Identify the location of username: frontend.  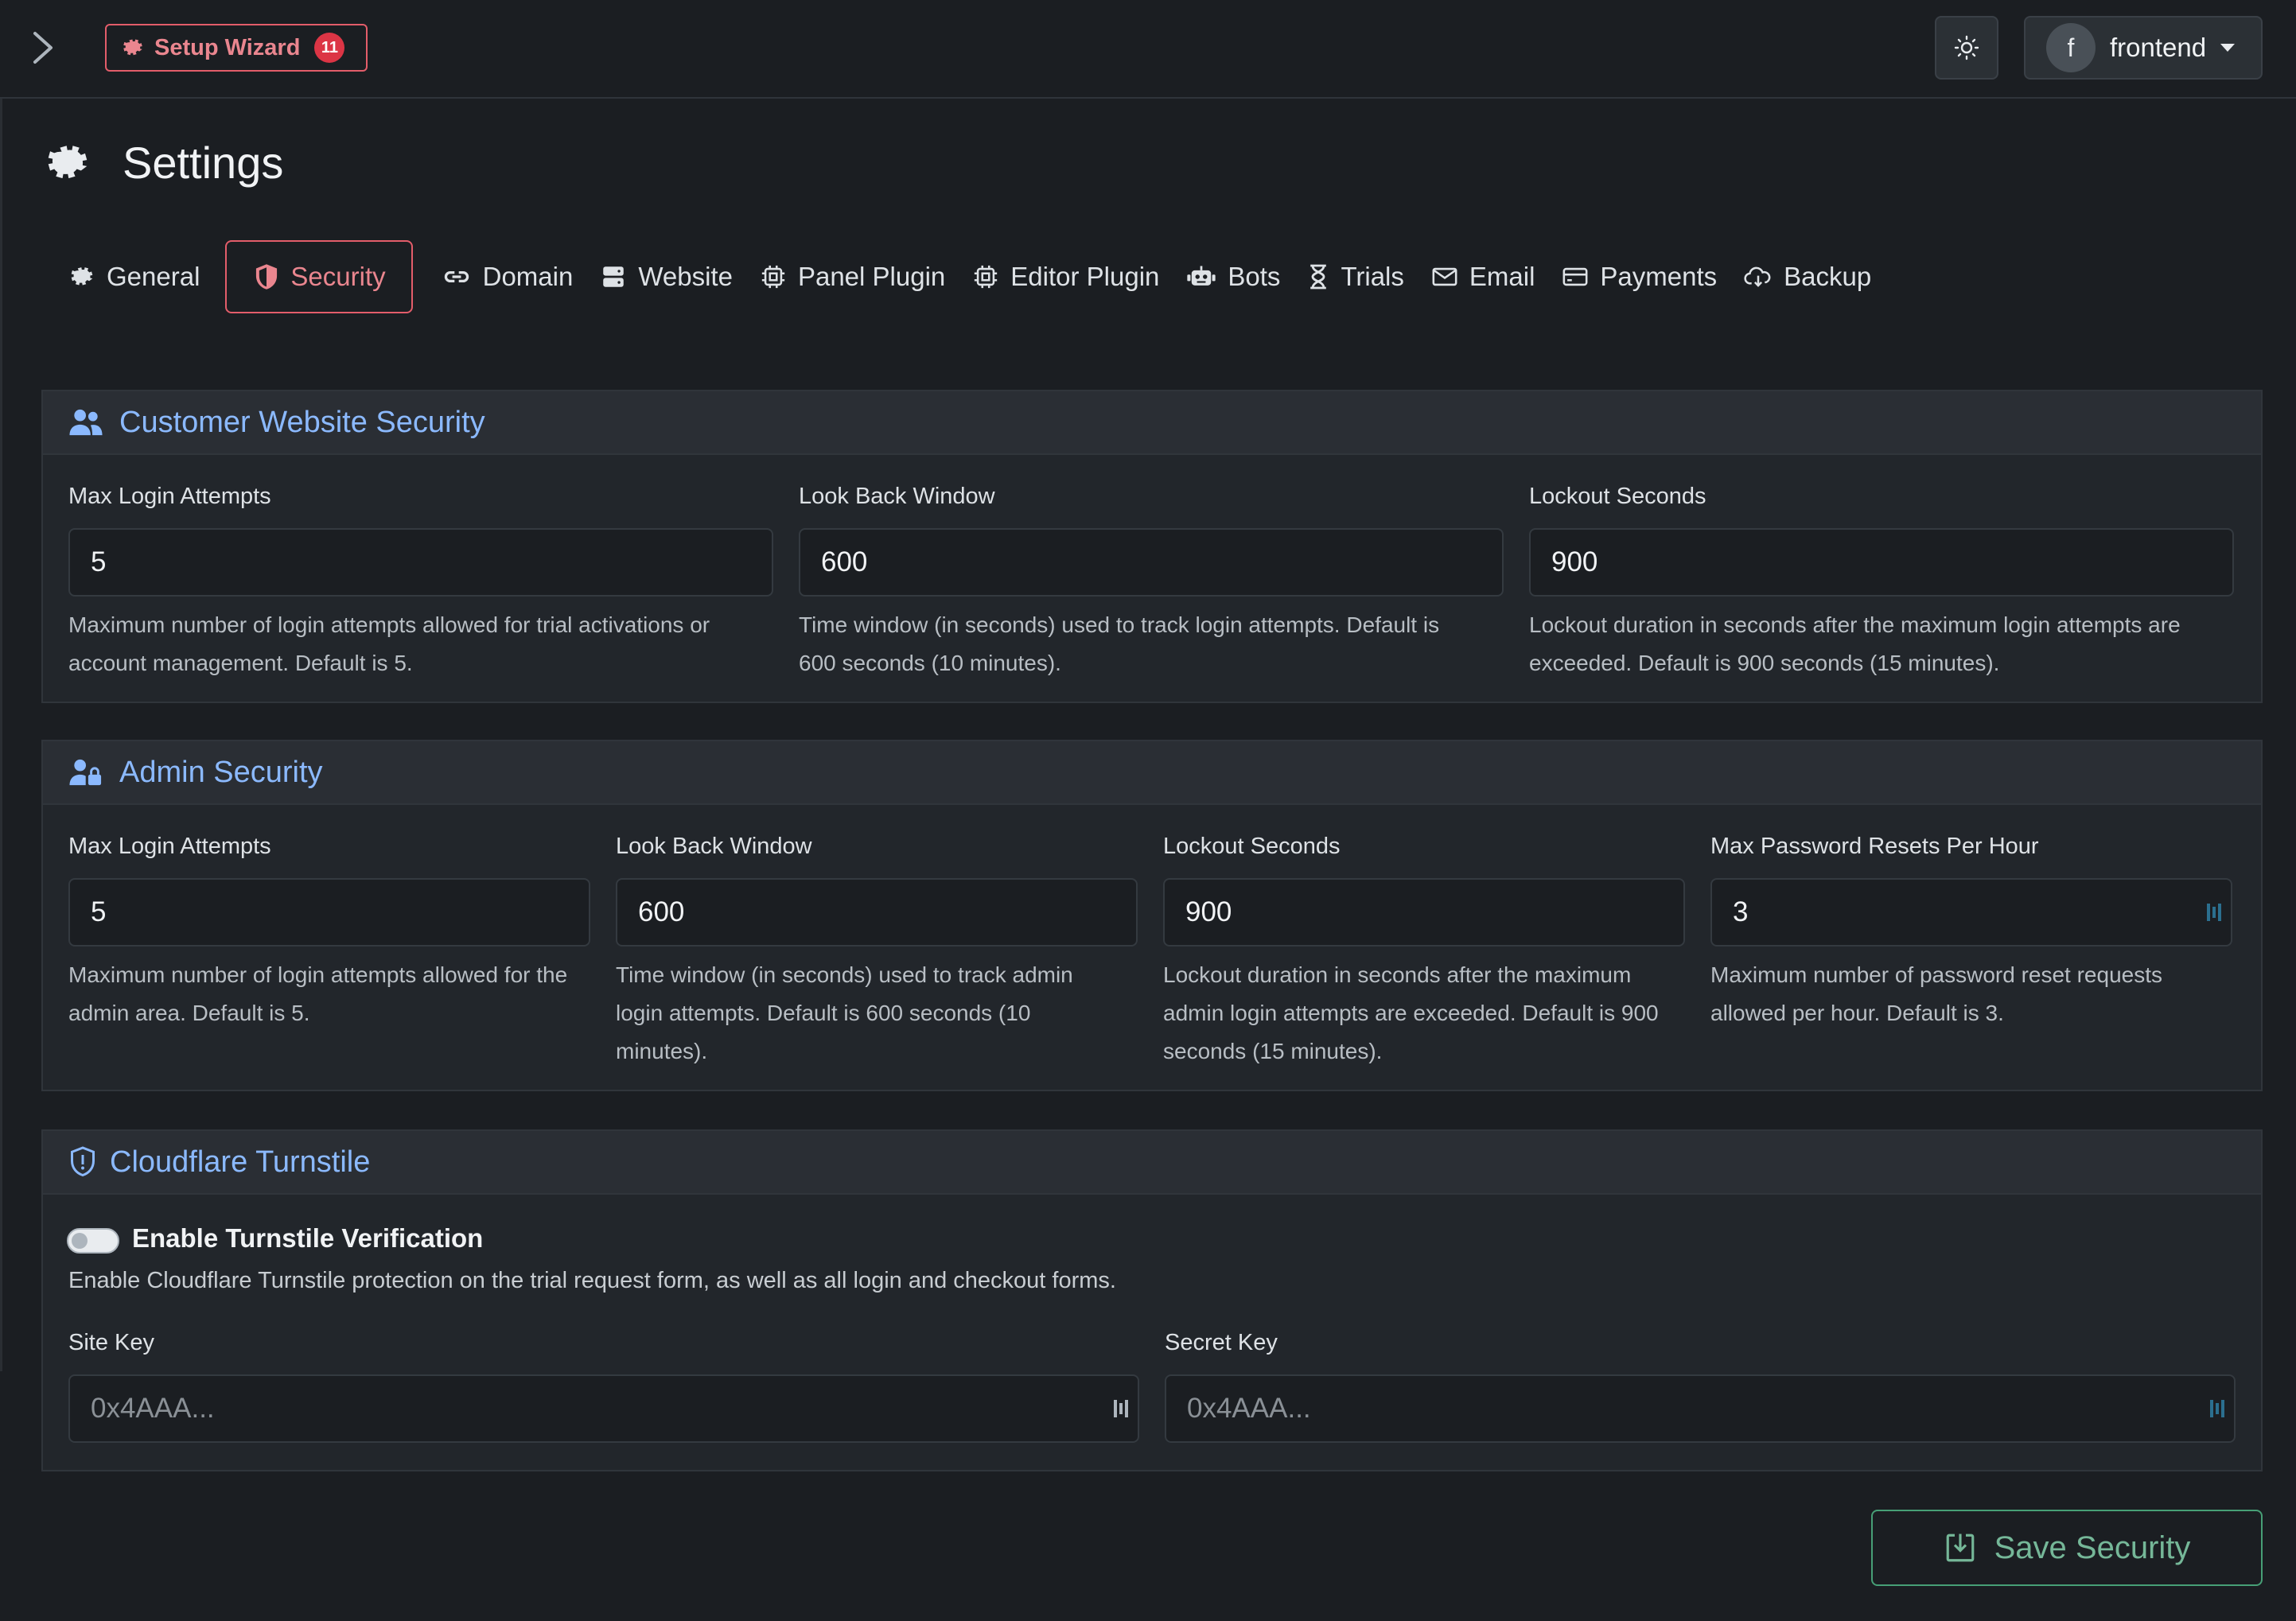
(2158, 47).